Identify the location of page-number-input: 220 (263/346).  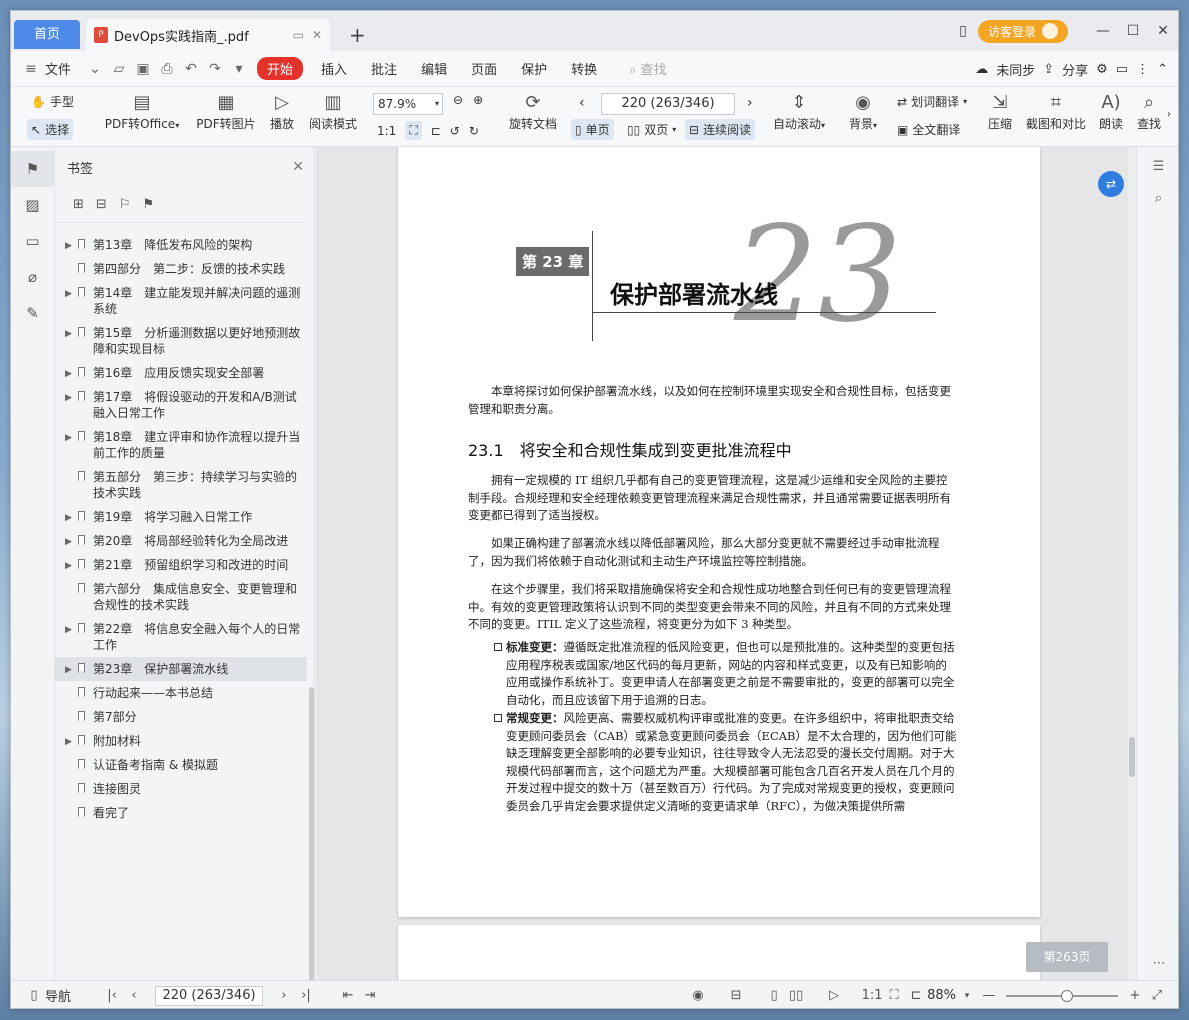
(668, 104).